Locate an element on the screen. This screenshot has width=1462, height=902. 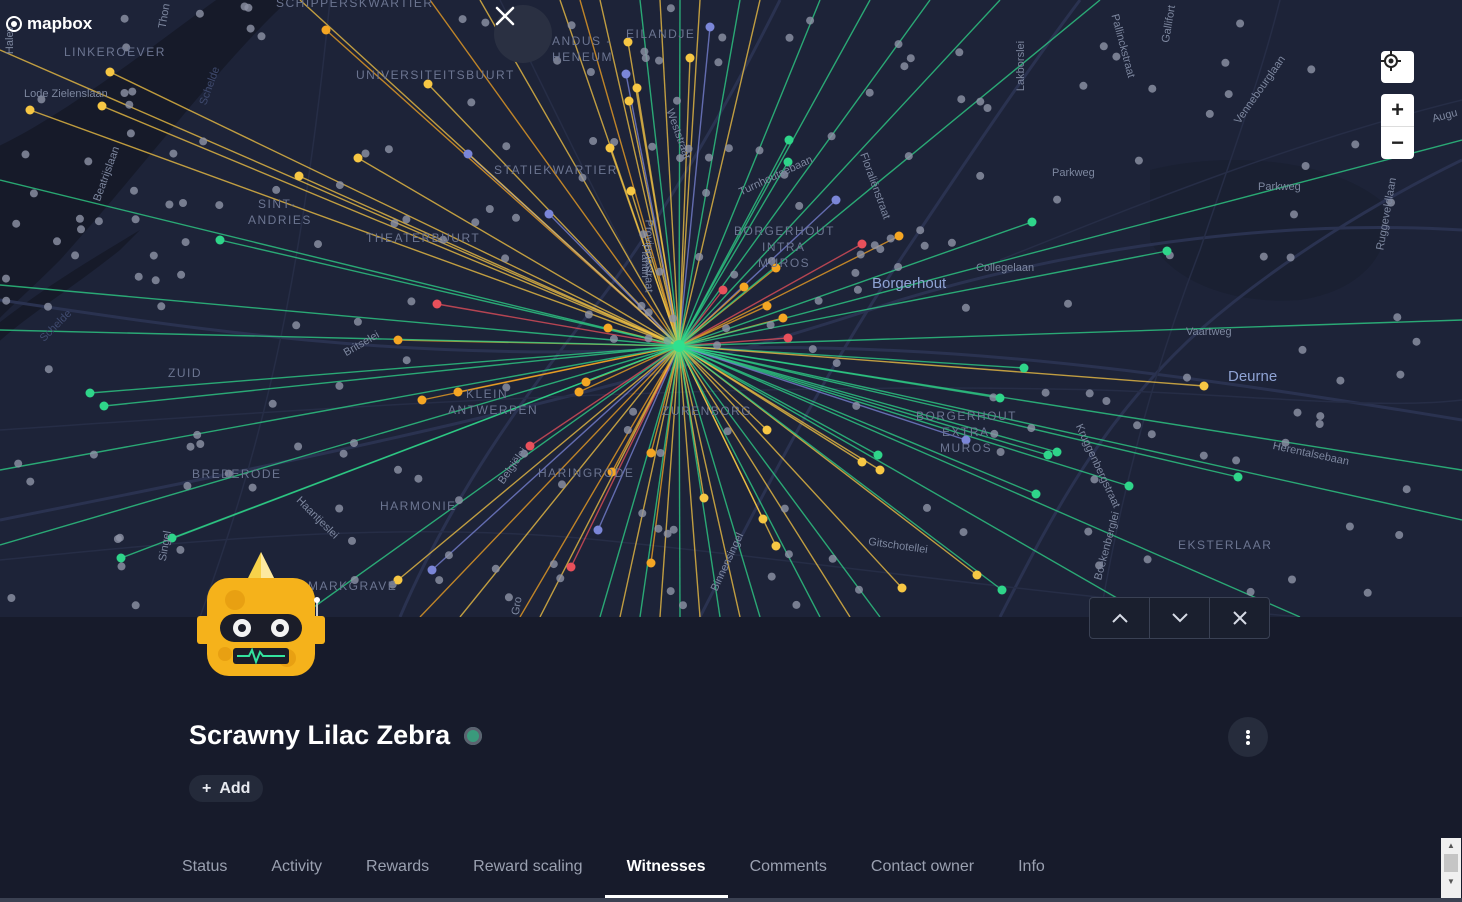
kebab-menu-icon is located at coordinates (1248, 737).